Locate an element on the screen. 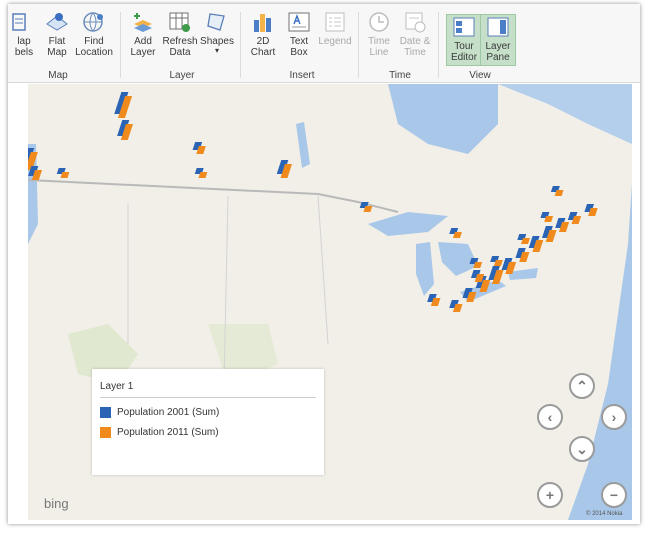 The width and height of the screenshot is (650, 536). tour-editor-line2: Editor is located at coordinates (464, 57).